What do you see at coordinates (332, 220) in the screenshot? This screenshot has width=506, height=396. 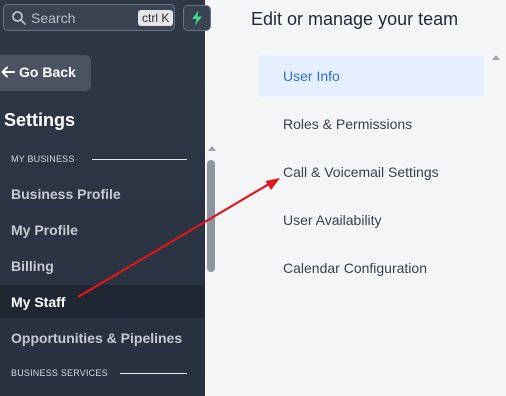 I see `menu-item-label: User Availability` at bounding box center [332, 220].